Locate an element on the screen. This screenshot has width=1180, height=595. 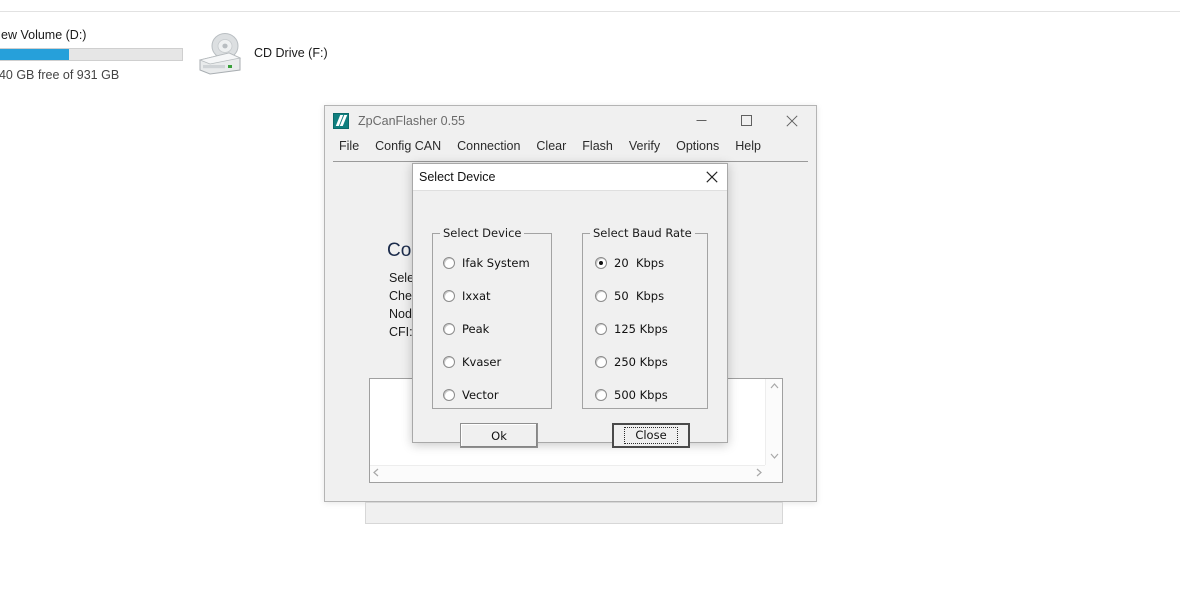
drive-tile-f: CD Drive (F:) is located at coordinates (262, 53).